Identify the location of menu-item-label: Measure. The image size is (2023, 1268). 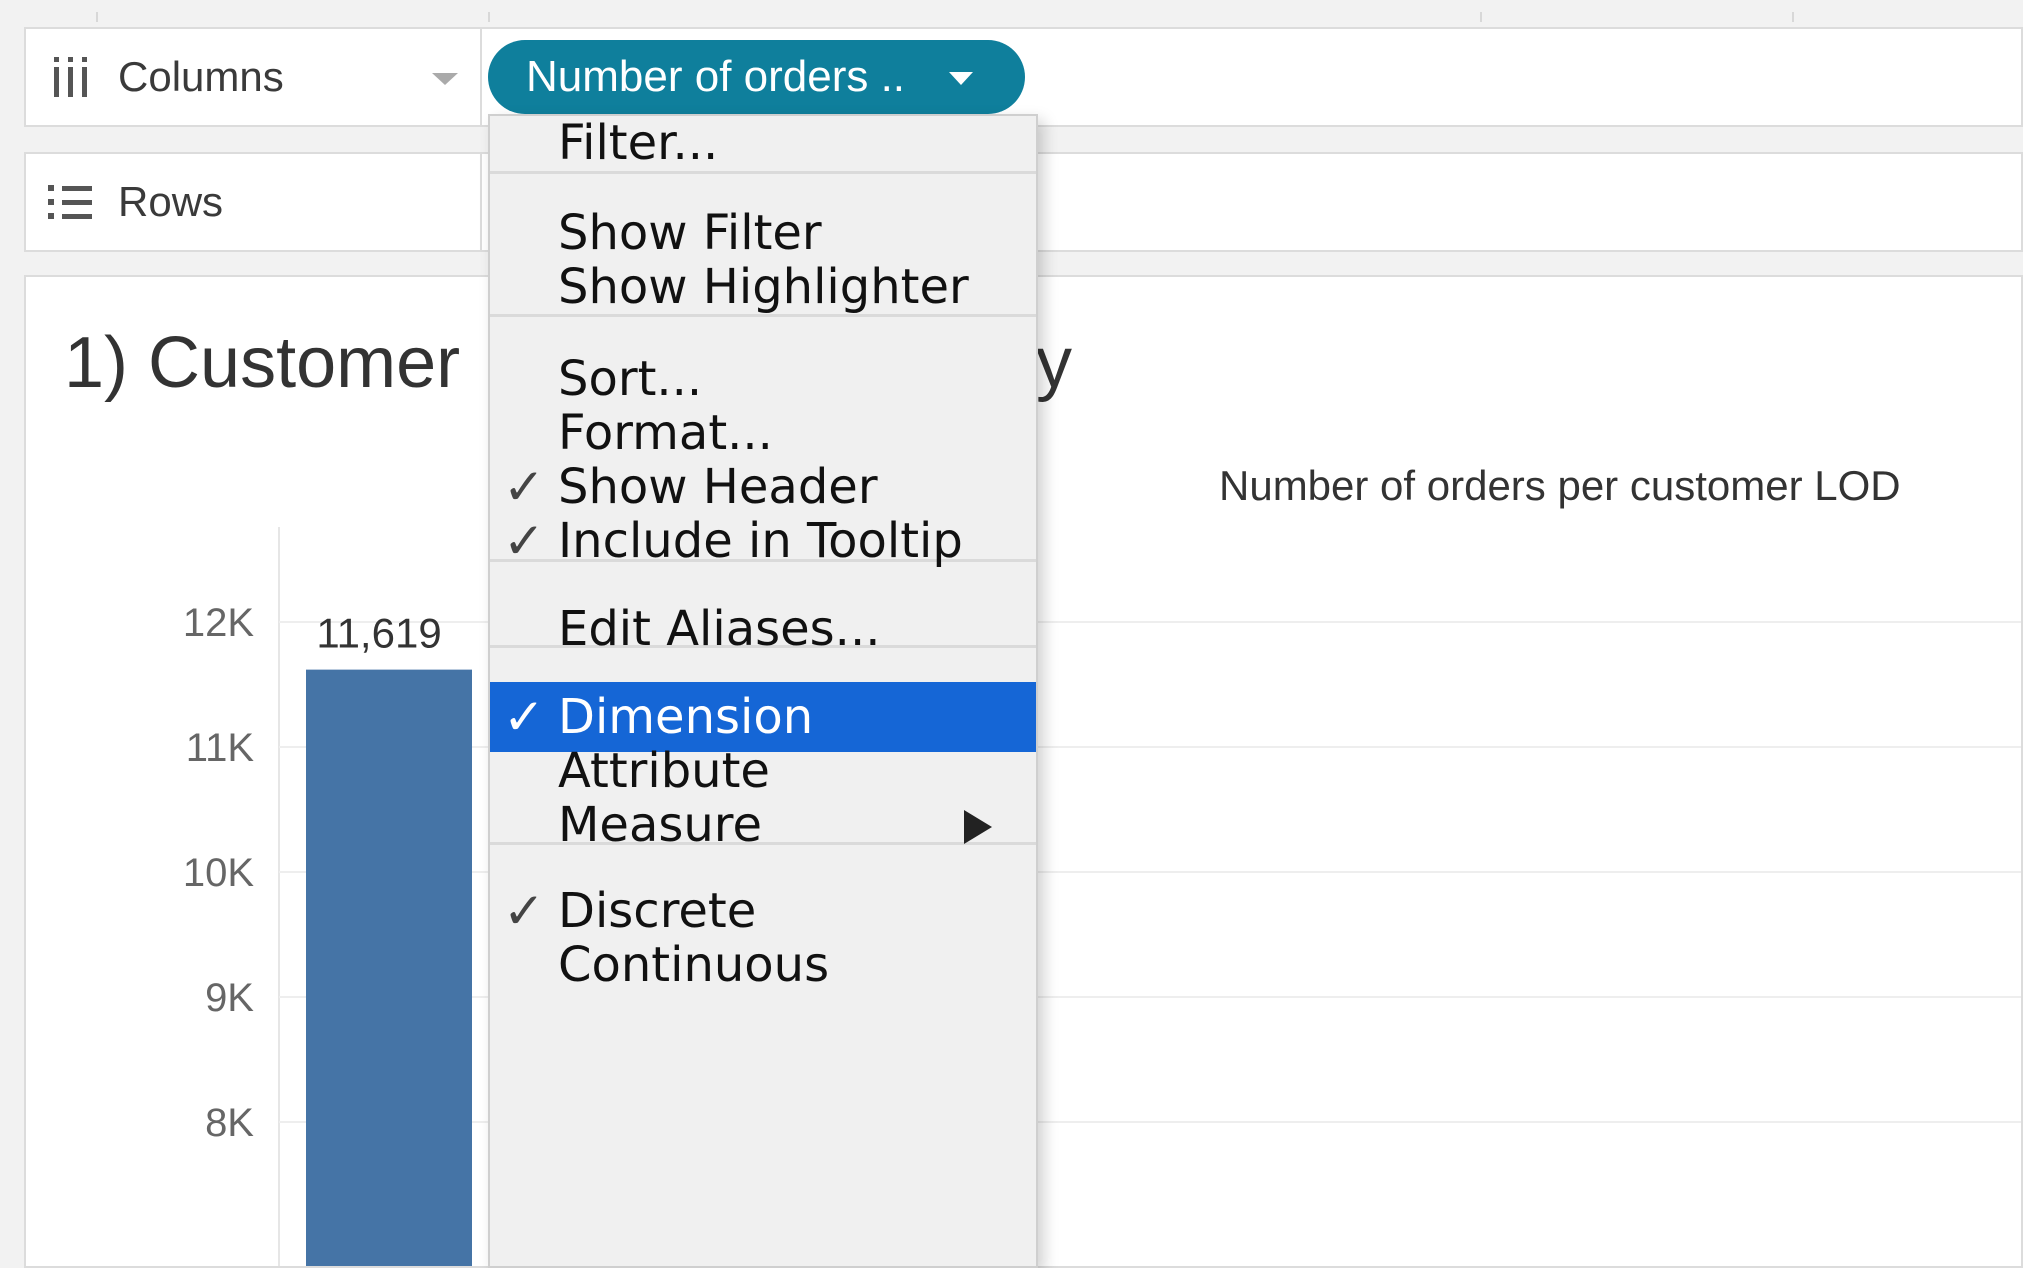
(660, 825).